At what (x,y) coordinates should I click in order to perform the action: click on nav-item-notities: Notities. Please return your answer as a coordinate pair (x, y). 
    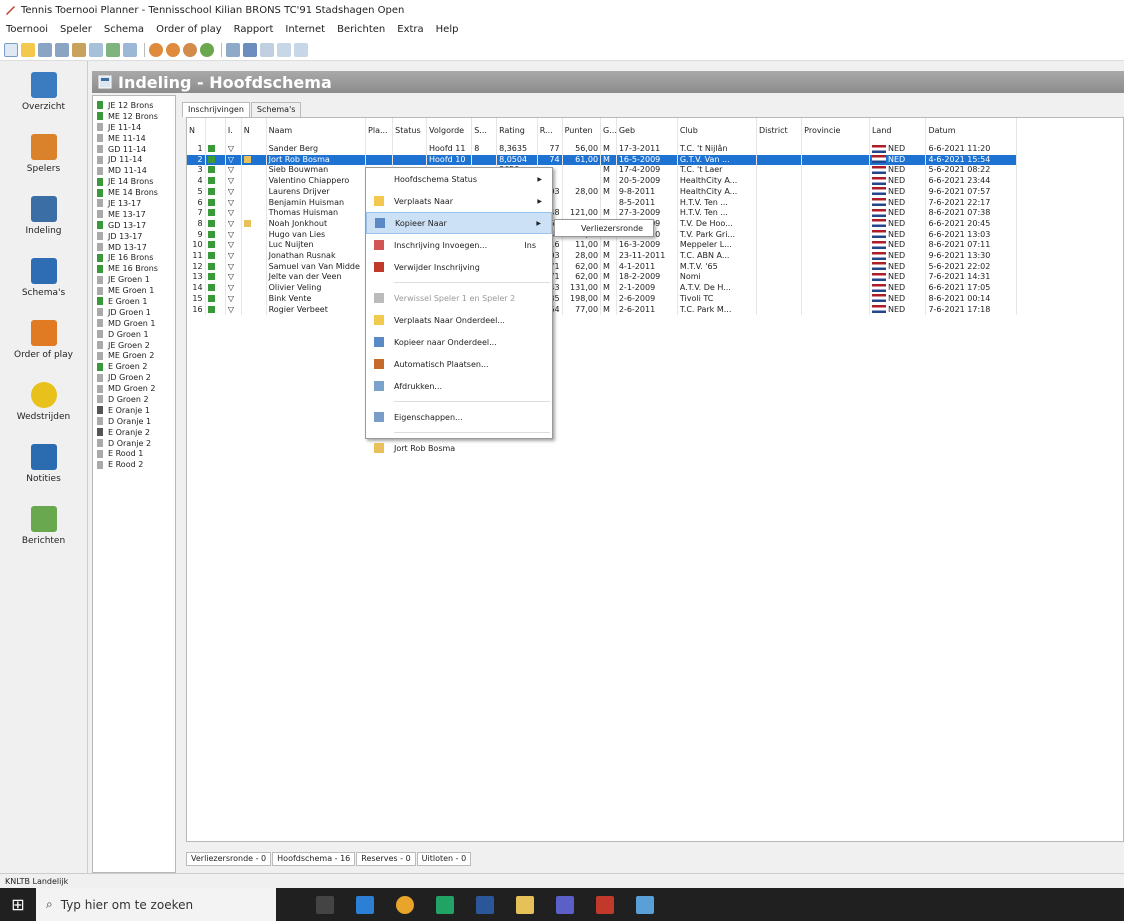
    Looking at the image, I should click on (43, 464).